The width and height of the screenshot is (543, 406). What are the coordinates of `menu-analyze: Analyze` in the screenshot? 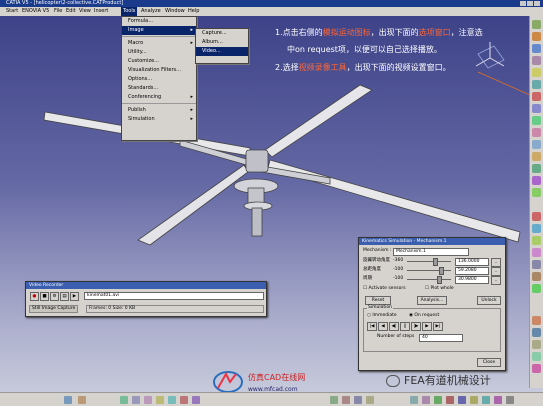 It's located at (151, 11).